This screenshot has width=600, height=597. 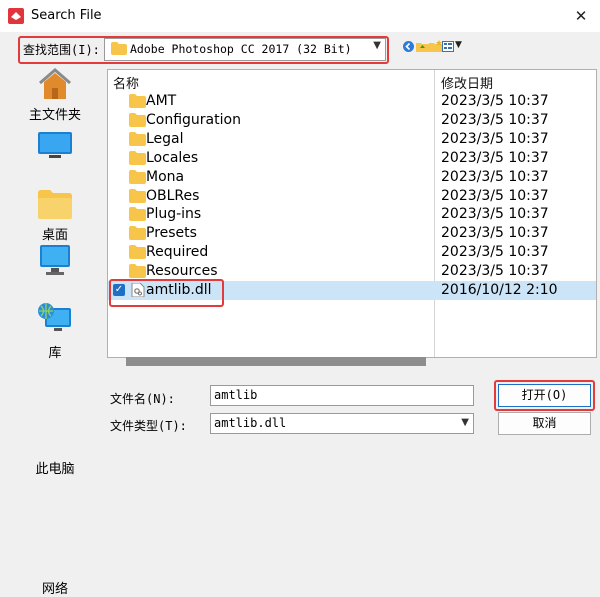 What do you see at coordinates (352, 196) in the screenshot?
I see `file-row: OBLRes 2023/3/5 10:37` at bounding box center [352, 196].